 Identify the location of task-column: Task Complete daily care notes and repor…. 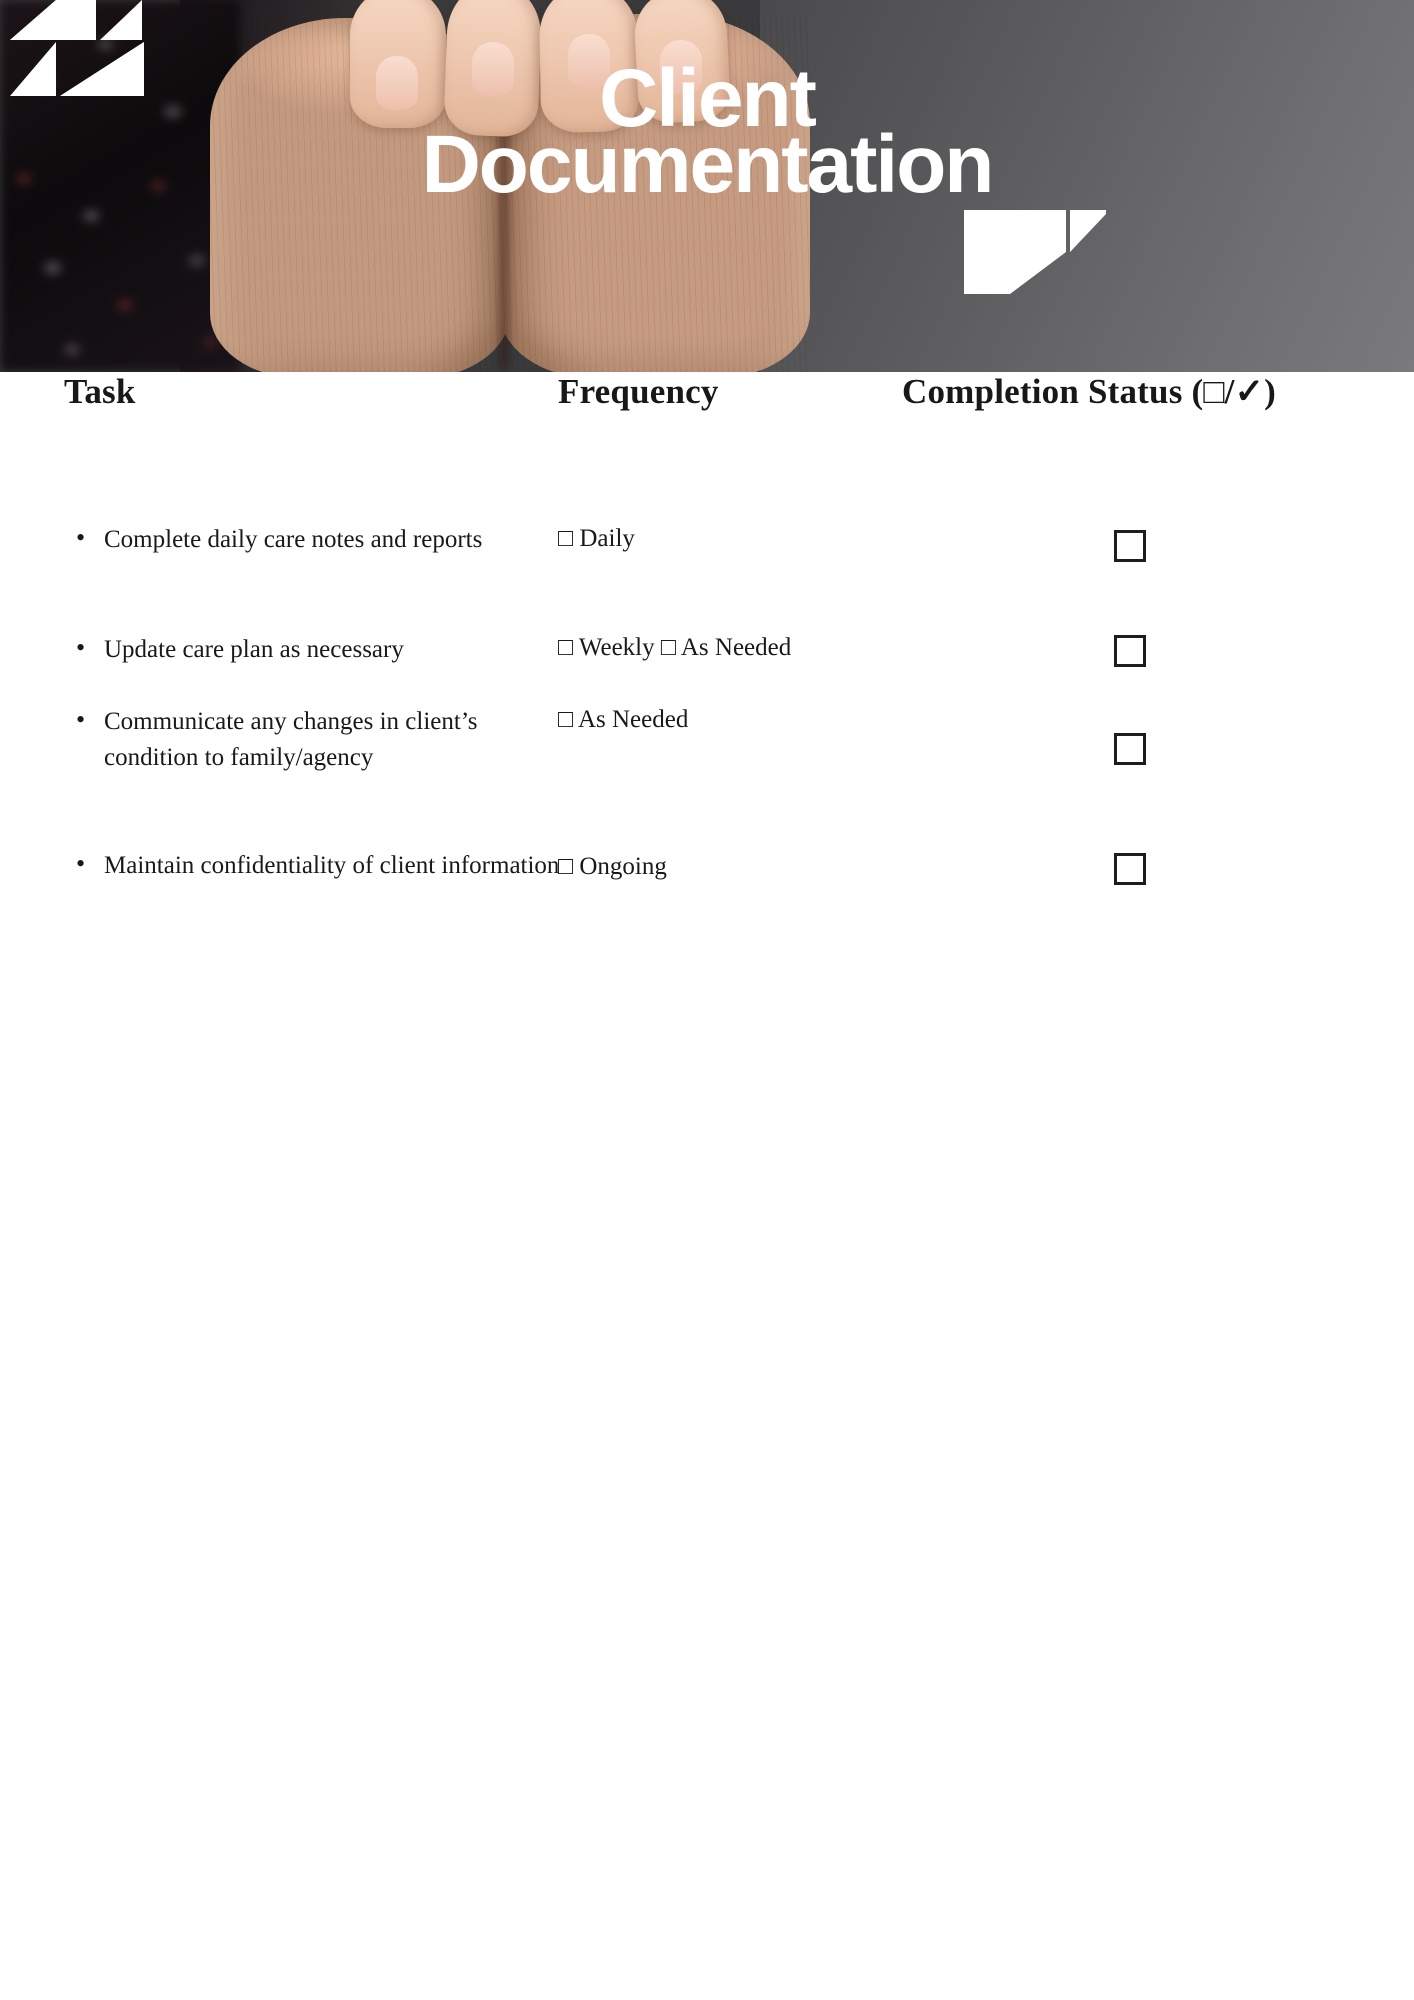
(311, 627).